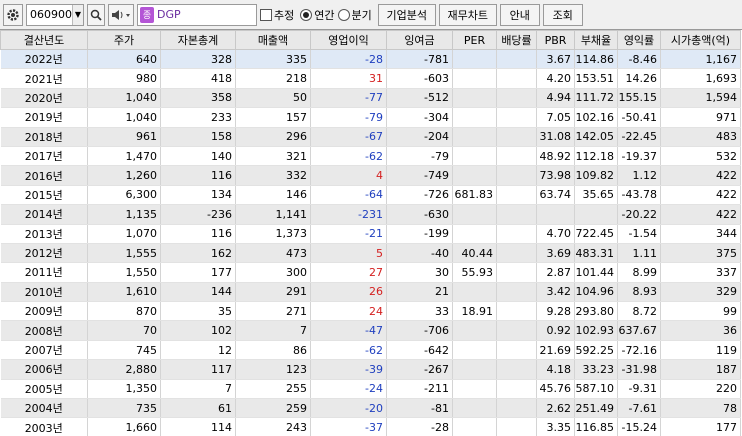  Describe the element at coordinates (370, 330) in the screenshot. I see `table-row: 2008년 70 102 7 -47 -706 0.92 102.93 637.67 36` at that location.